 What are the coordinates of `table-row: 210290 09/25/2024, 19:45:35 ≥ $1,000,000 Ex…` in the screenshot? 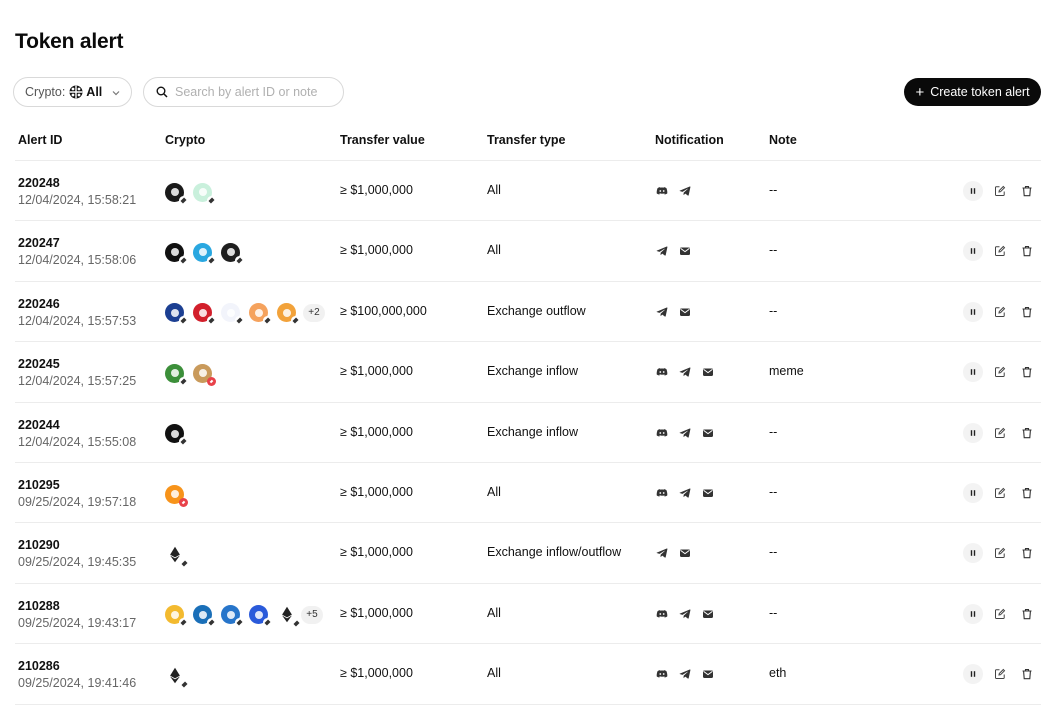 It's located at (528, 553).